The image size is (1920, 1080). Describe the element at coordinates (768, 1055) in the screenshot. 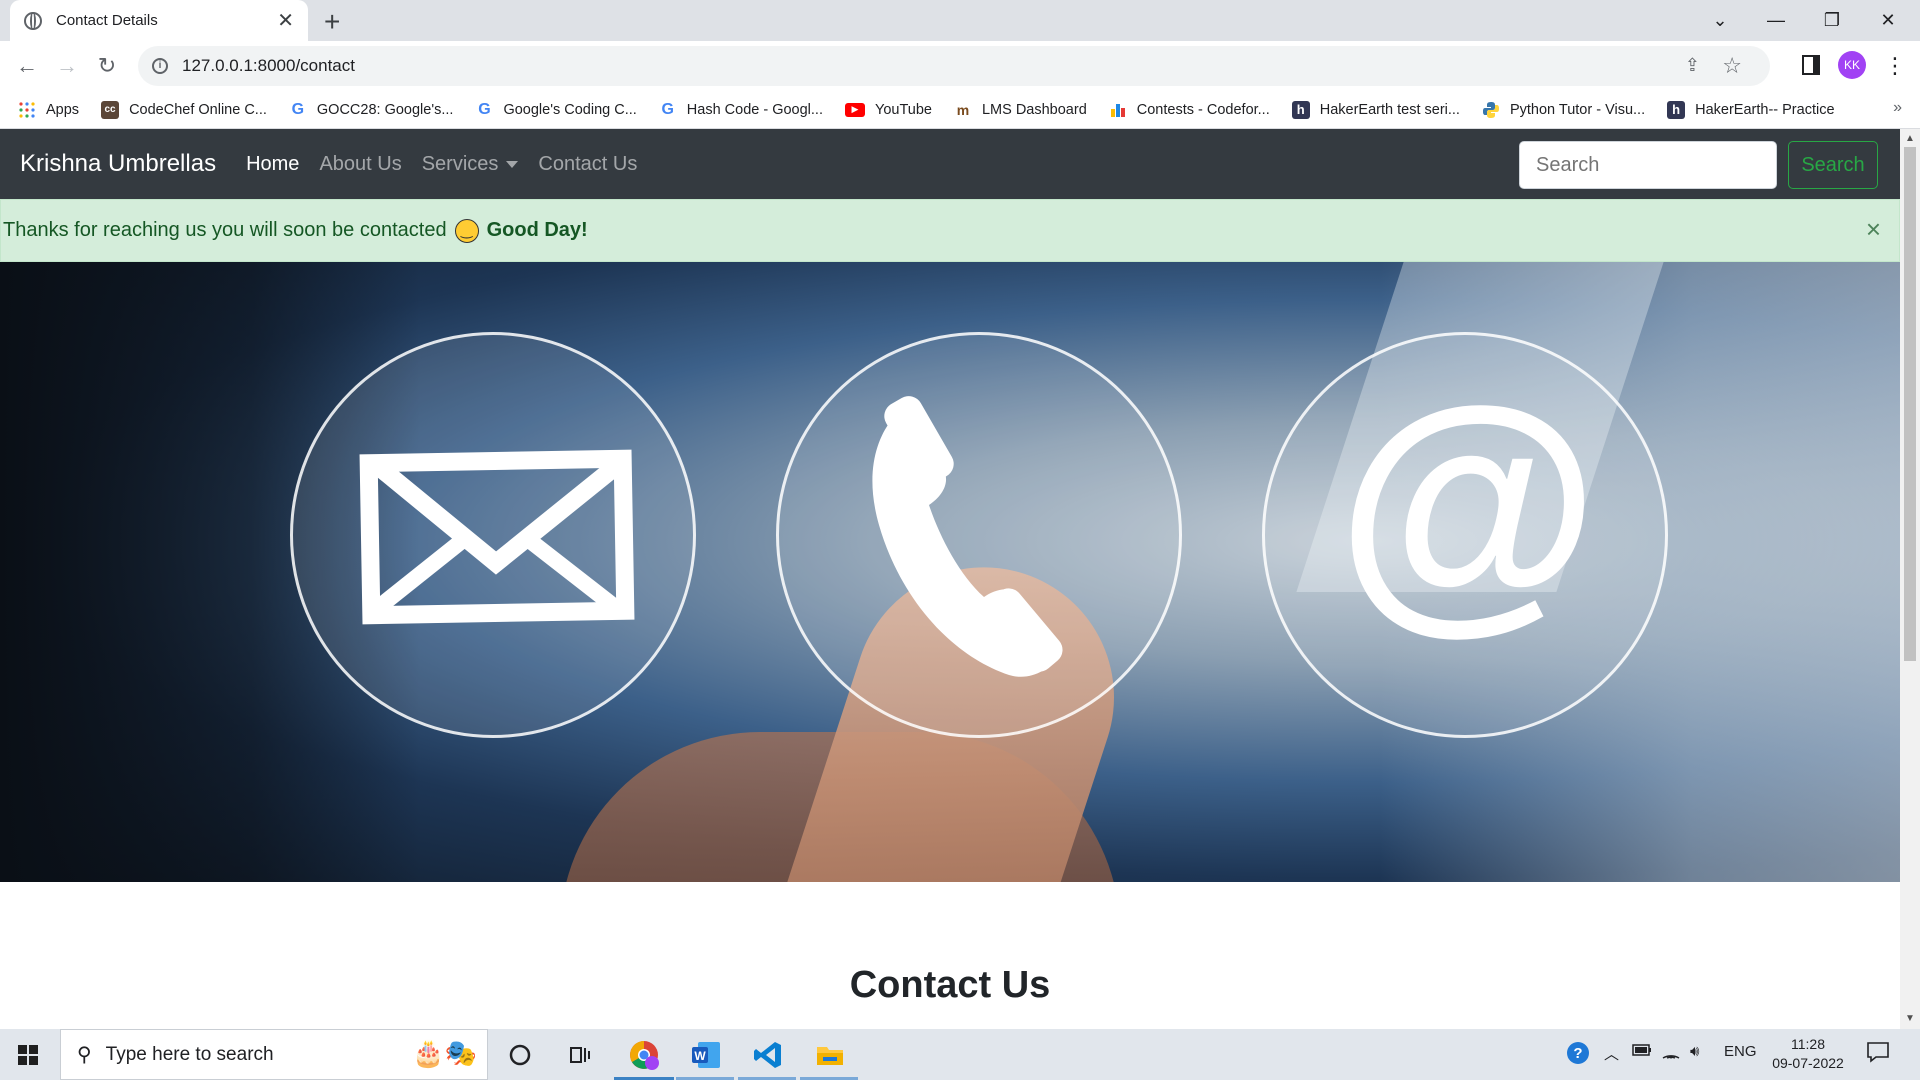

I see `vscode-taskbar-icon` at that location.